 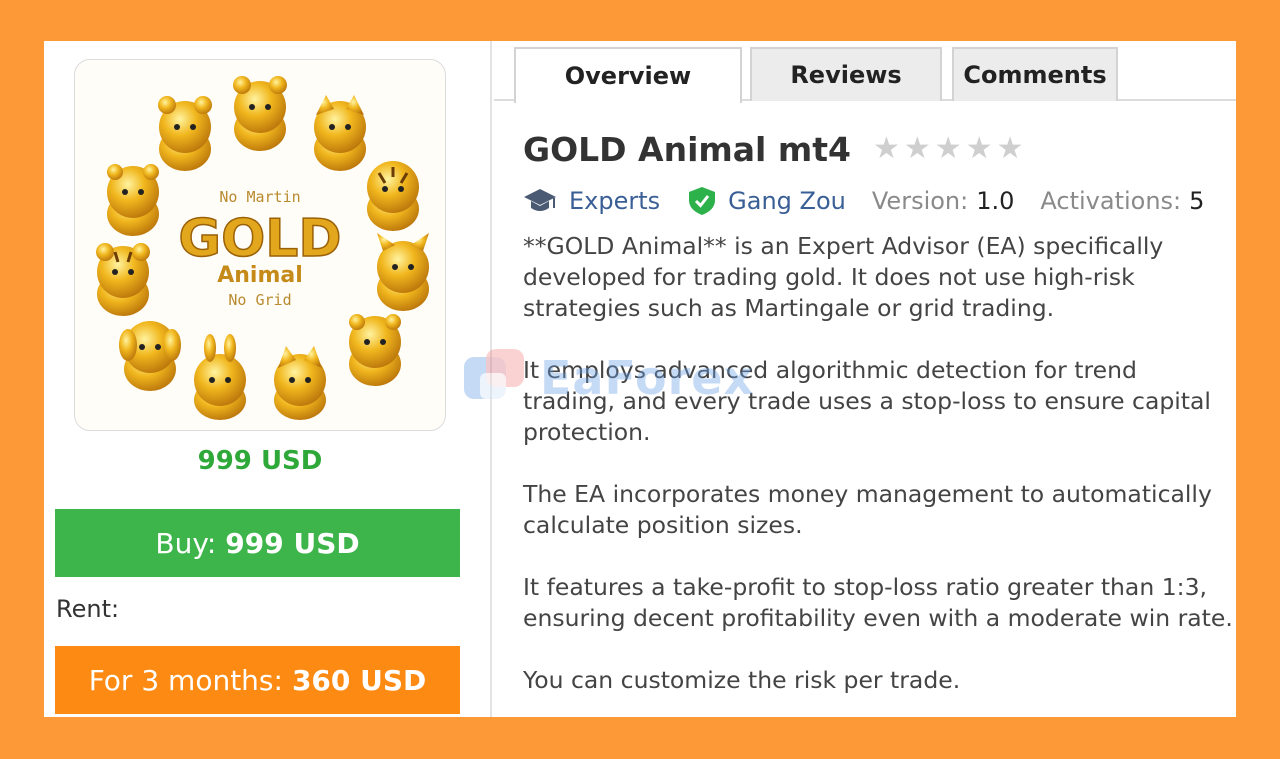 I want to click on tab-bar: Overview Reviews Comments, so click(x=865, y=72).